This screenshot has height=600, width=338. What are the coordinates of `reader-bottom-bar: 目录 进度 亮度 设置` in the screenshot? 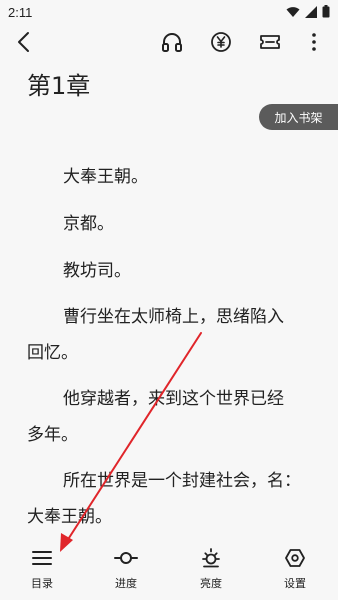 It's located at (169, 572).